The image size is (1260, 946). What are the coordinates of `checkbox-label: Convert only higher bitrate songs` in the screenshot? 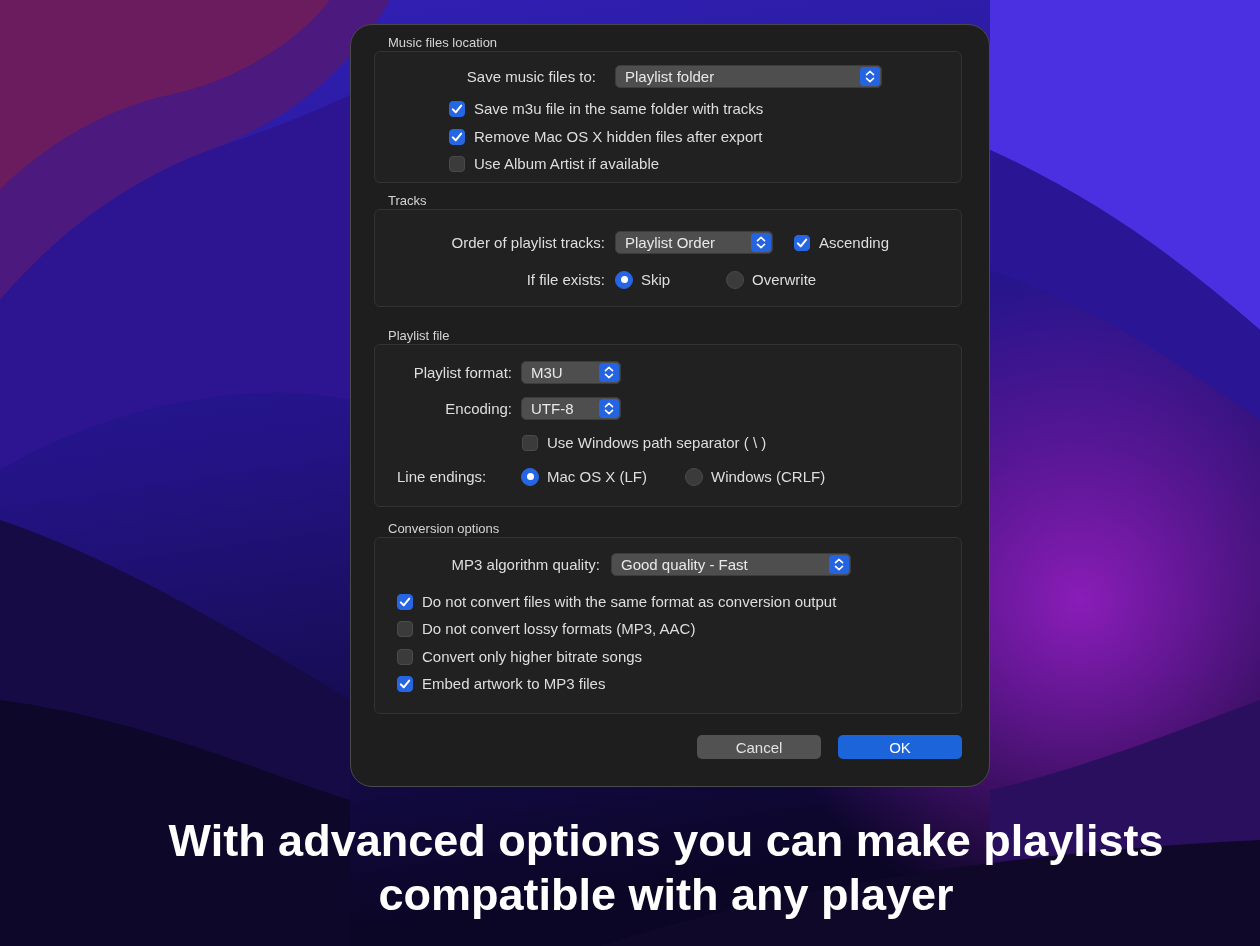 It's located at (532, 656).